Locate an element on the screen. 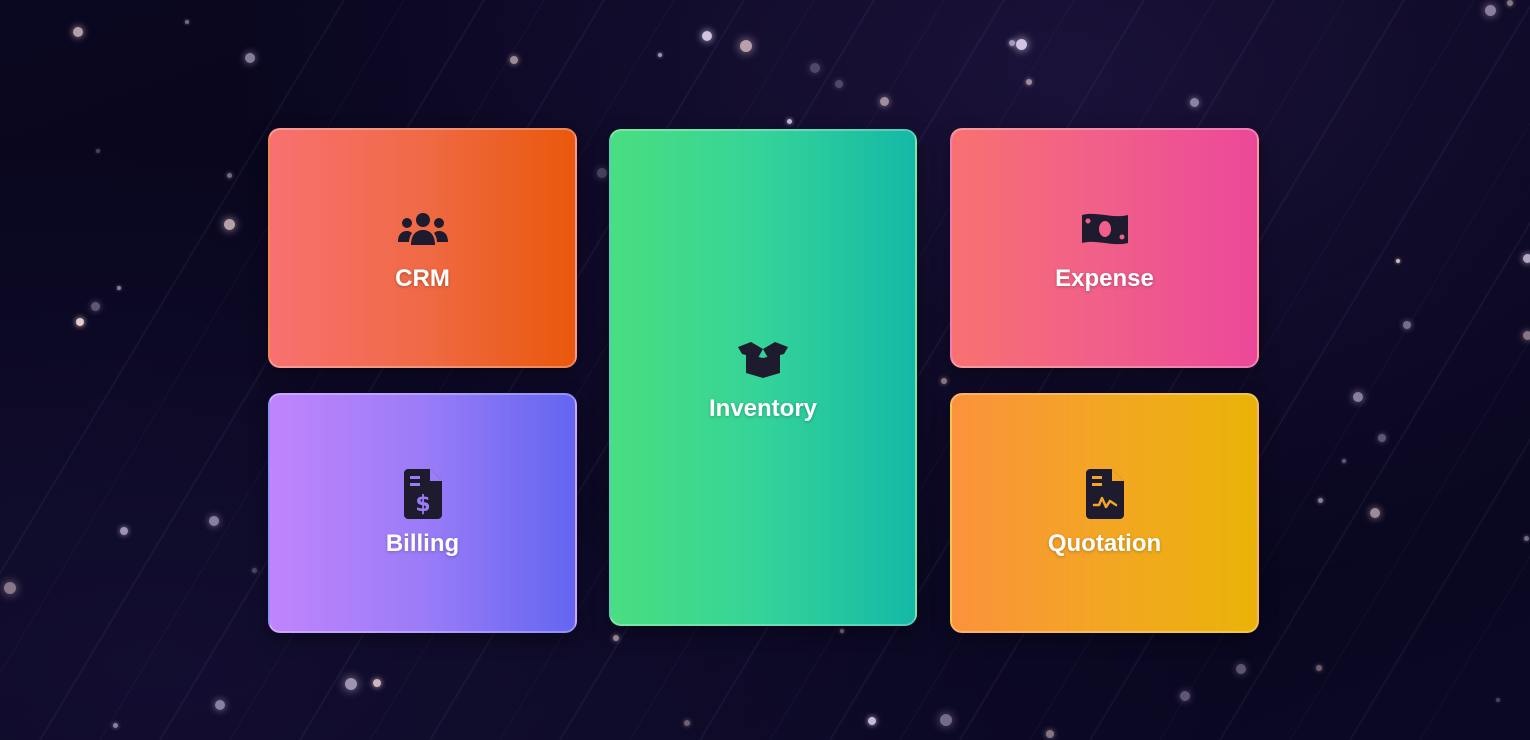 This screenshot has height=740, width=1530. users-icon is located at coordinates (423, 229).